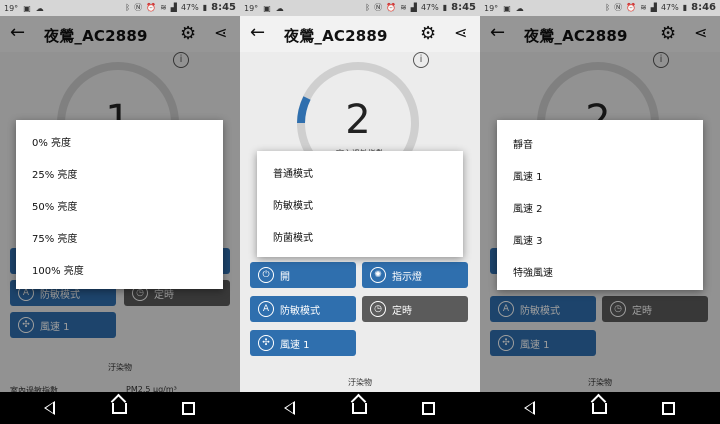  Describe the element at coordinates (54, 237) in the screenshot. I see `brightness-option-75: 75% 亮度` at that location.